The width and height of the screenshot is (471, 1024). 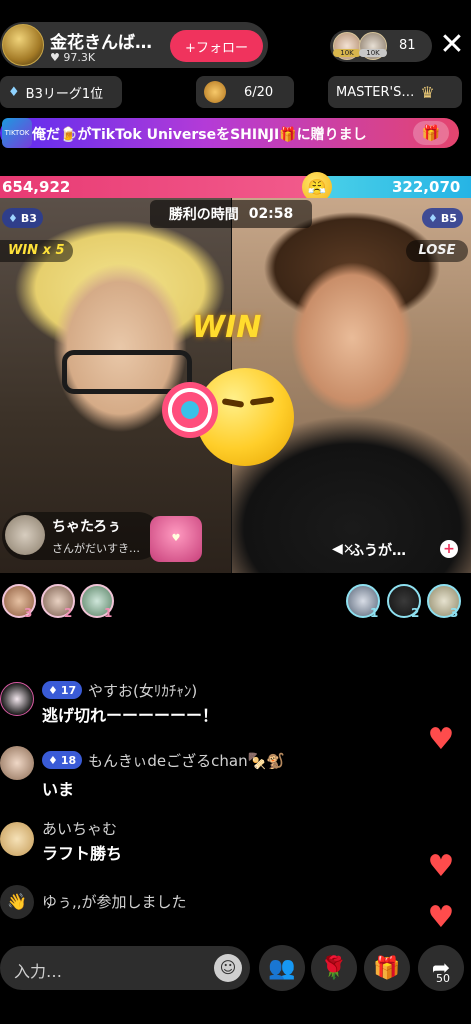 I want to click on level-badge: ♦ 17, so click(x=62, y=690).